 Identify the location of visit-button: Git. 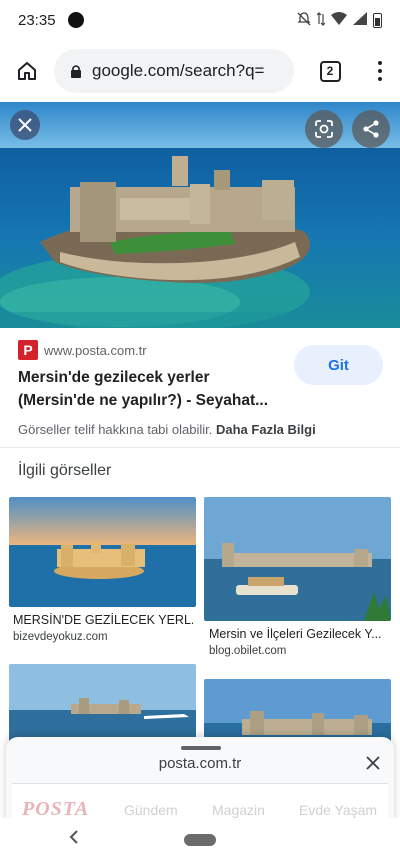
(338, 365).